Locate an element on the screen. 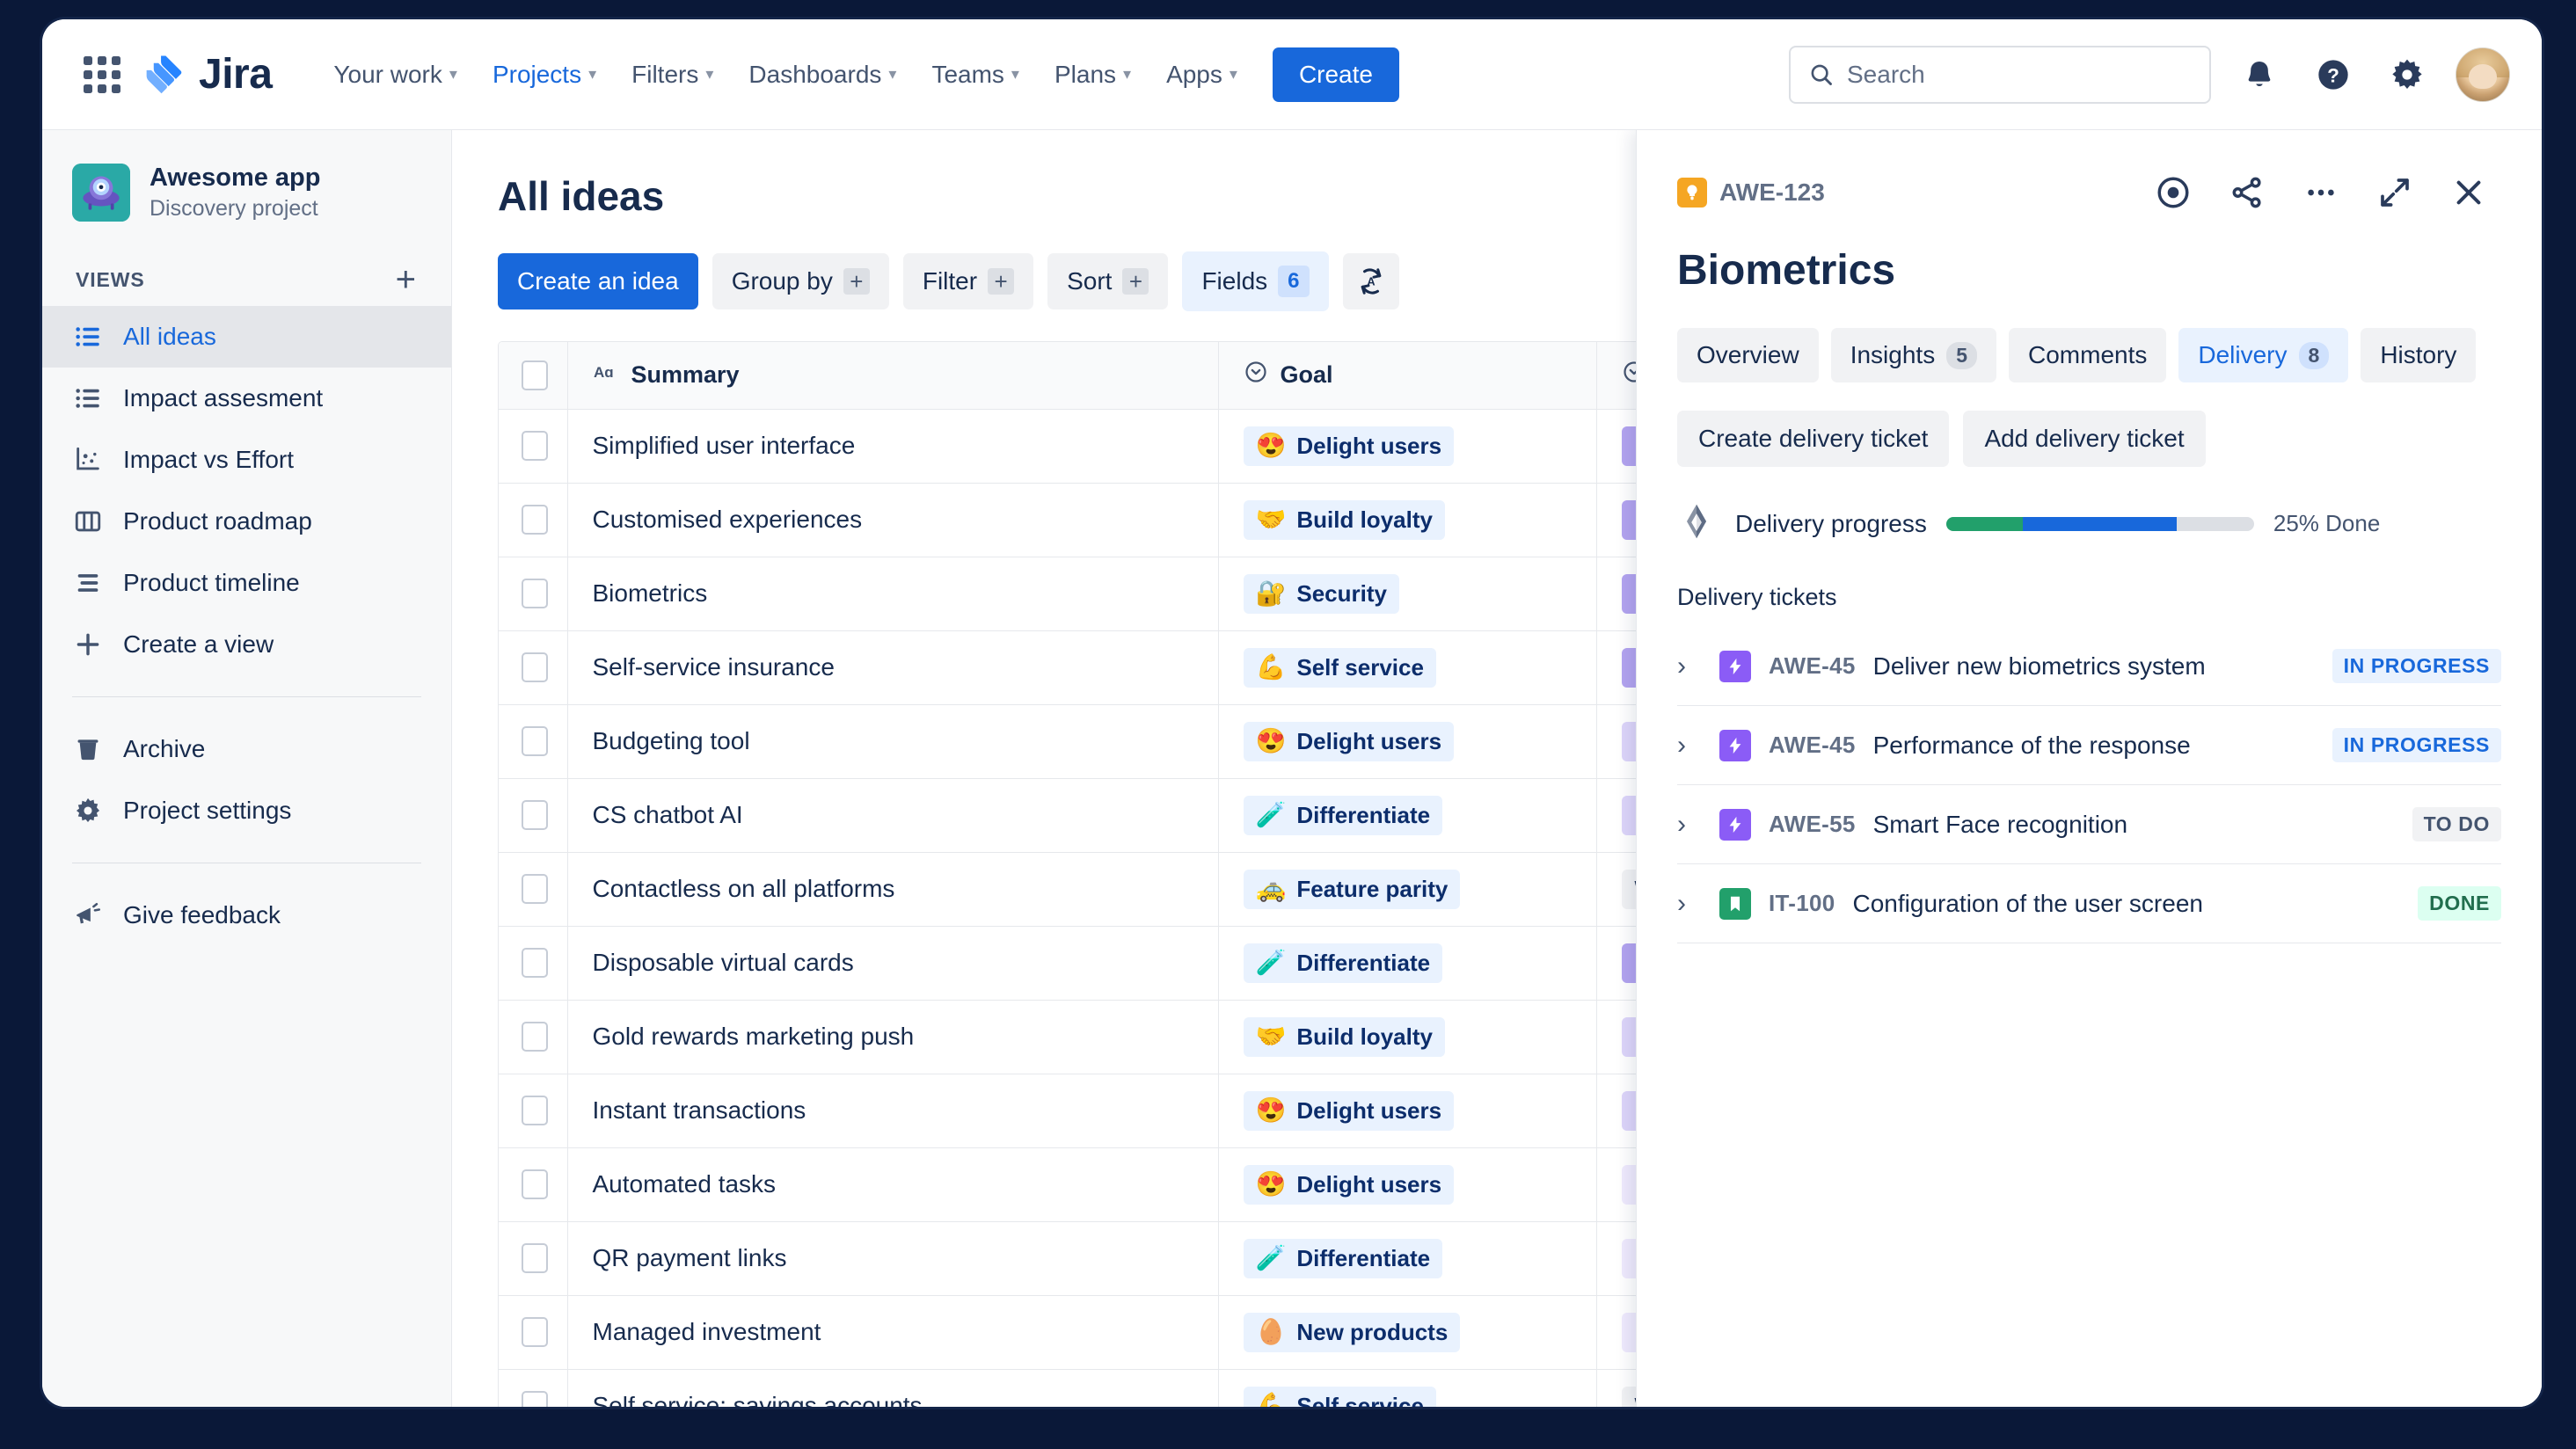  sort-button: Sort + is located at coordinates (1108, 281).